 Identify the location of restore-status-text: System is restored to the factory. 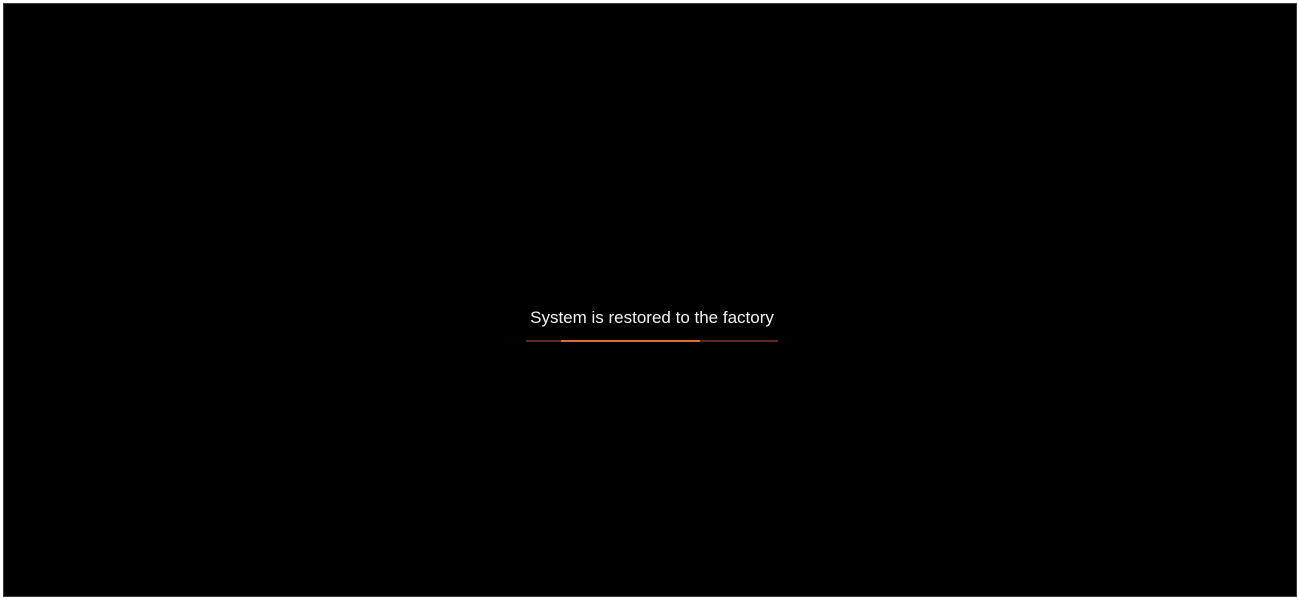
(652, 317).